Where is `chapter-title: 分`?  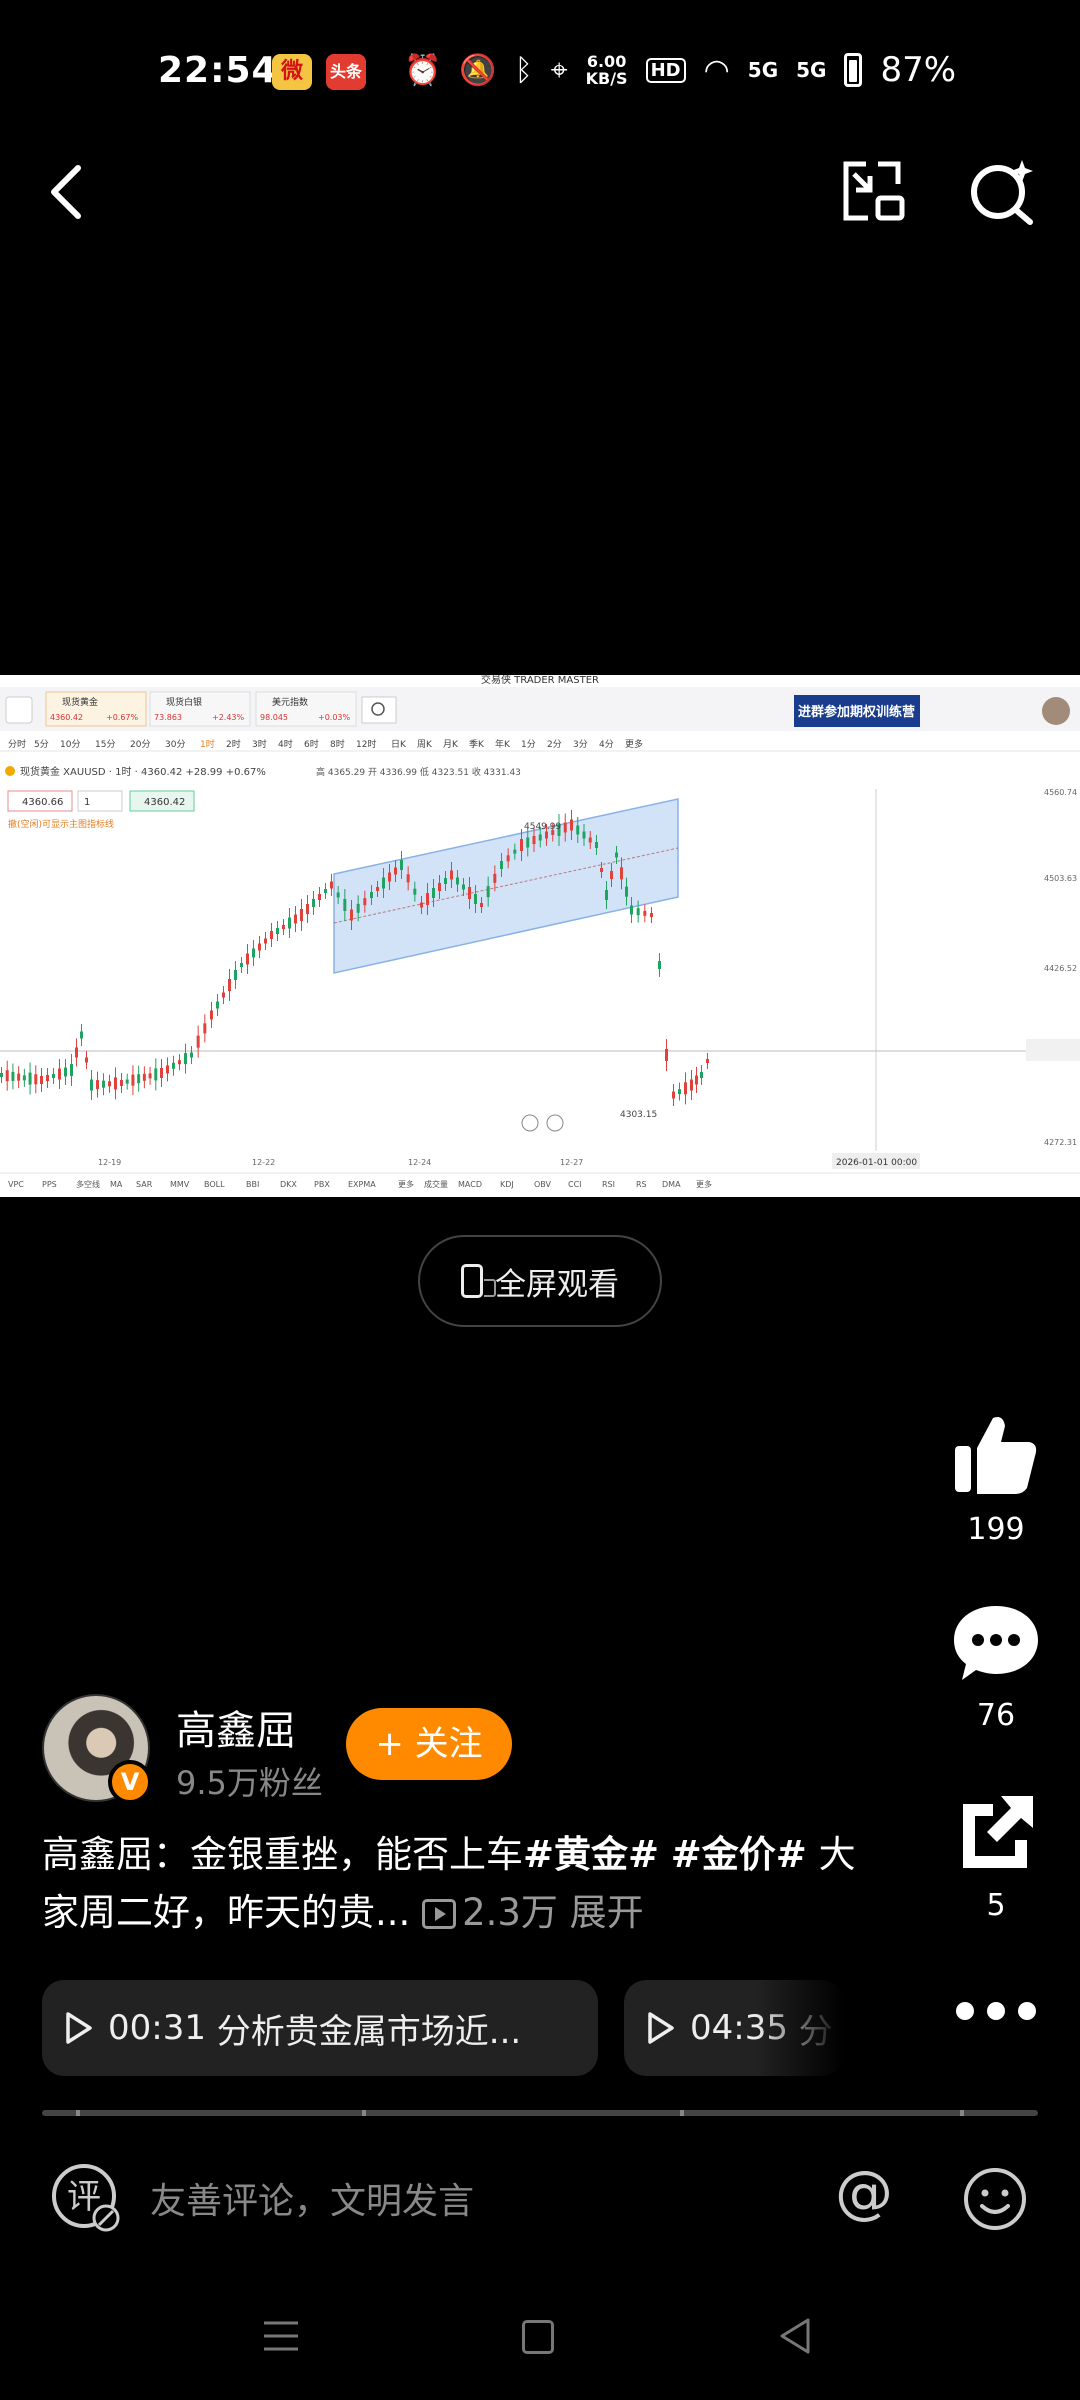
chapter-title: 分 is located at coordinates (815, 2031).